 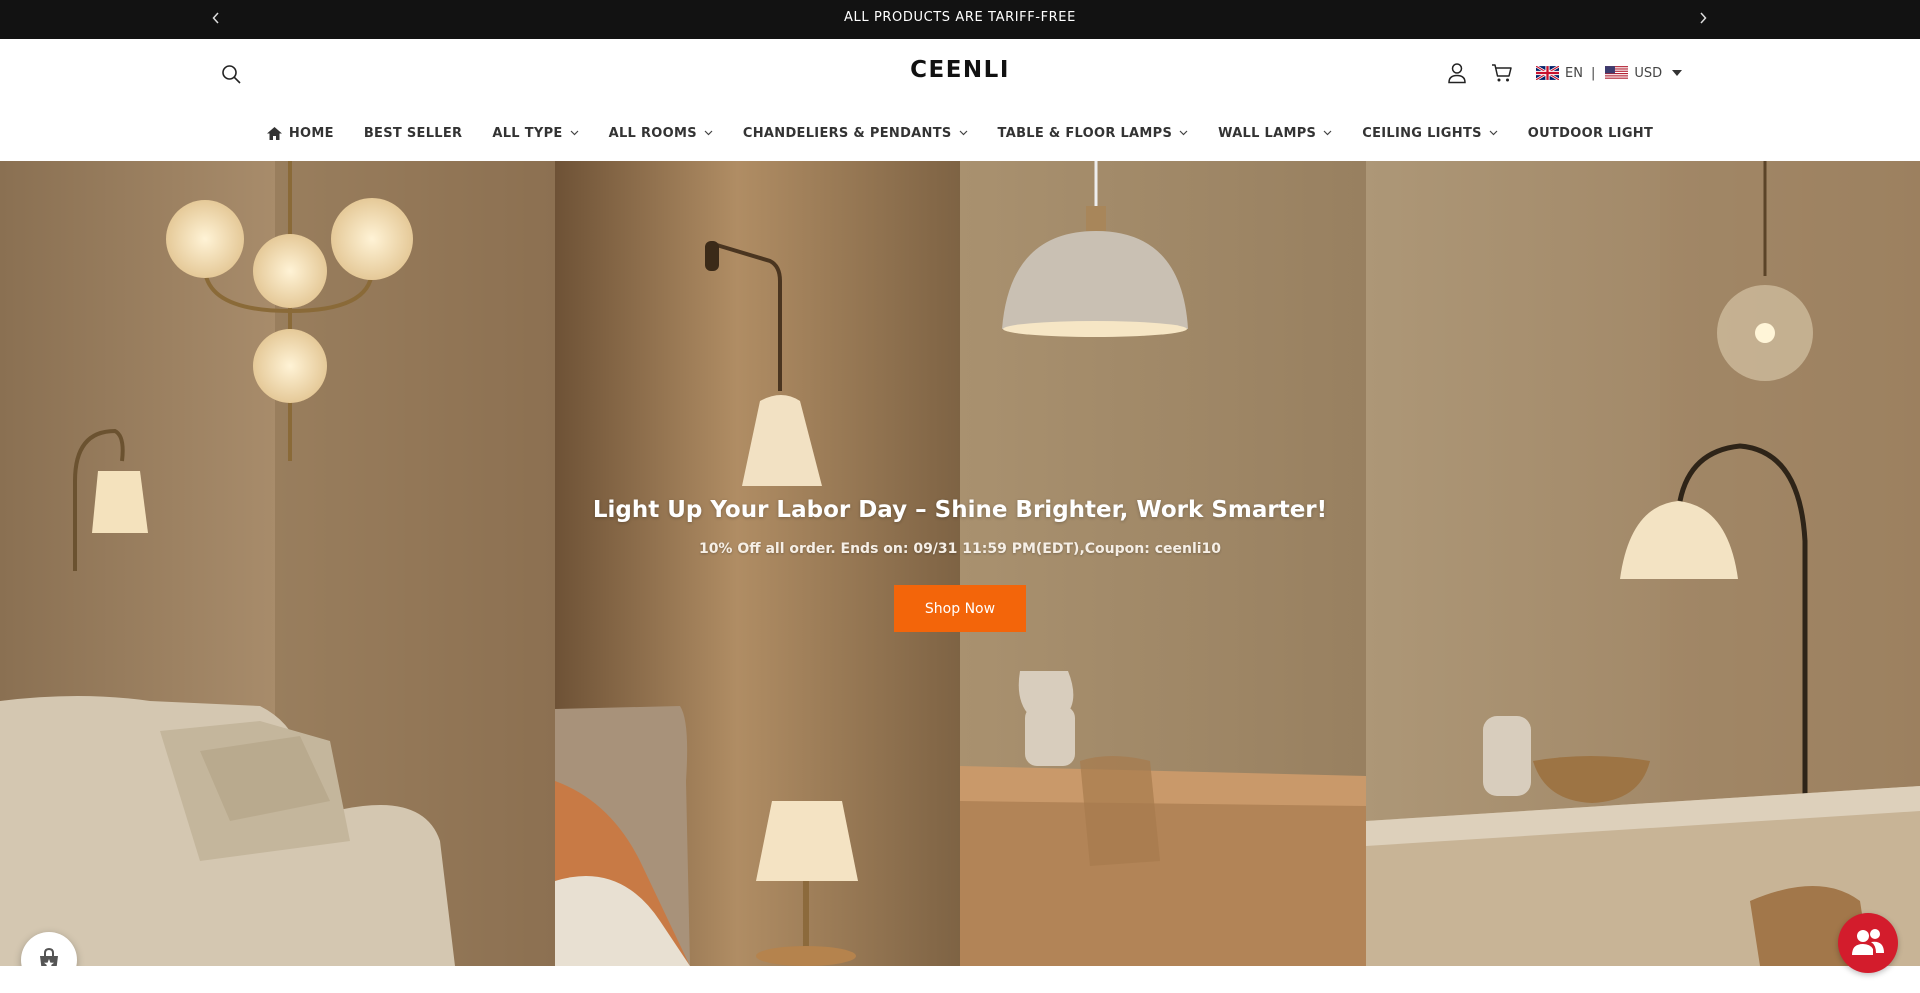 I want to click on nav-home: HOME, so click(x=300, y=133).